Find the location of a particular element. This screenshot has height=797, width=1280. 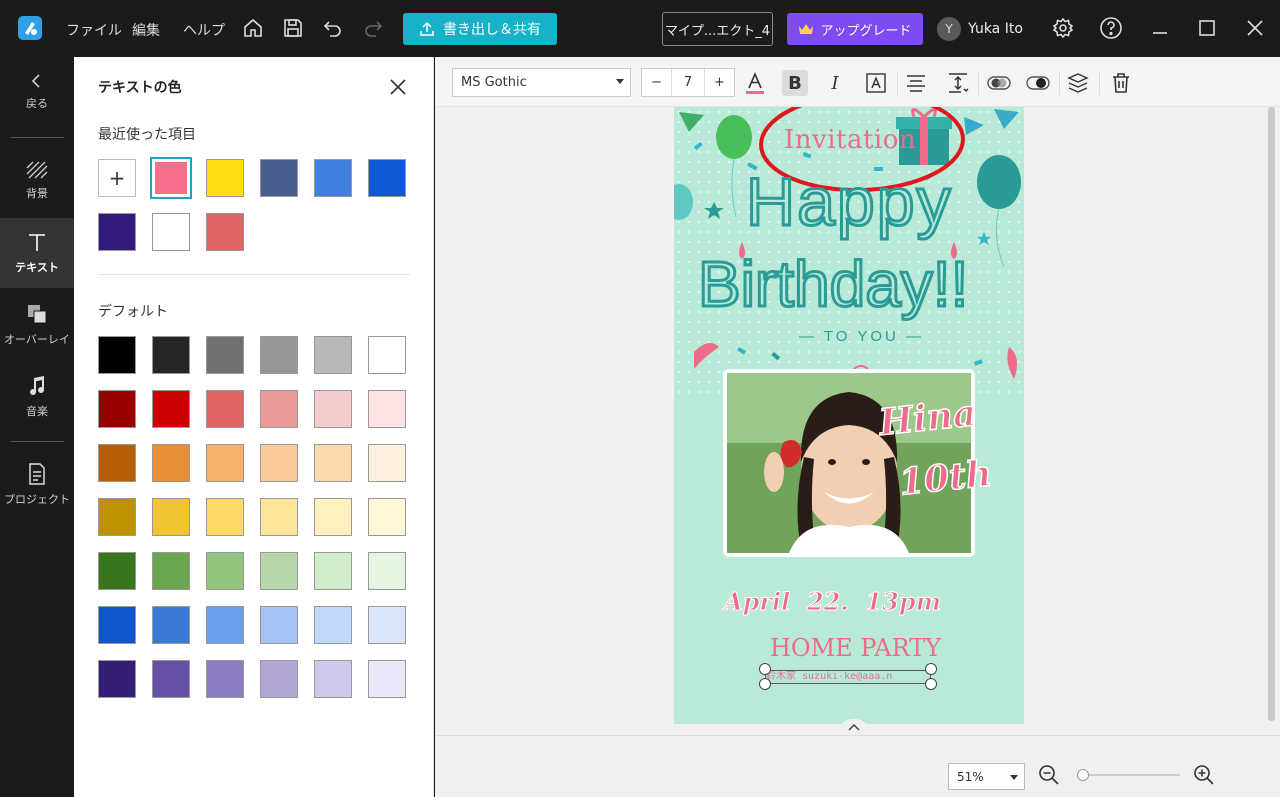

italic-button: I is located at coordinates (835, 83).